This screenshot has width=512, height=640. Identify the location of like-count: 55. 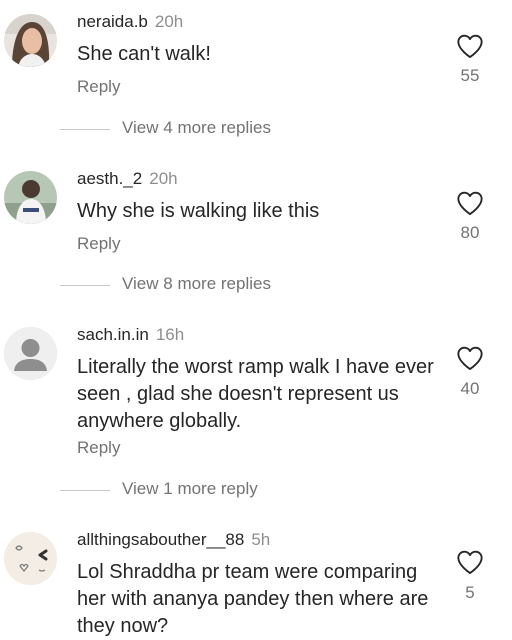
(470, 75).